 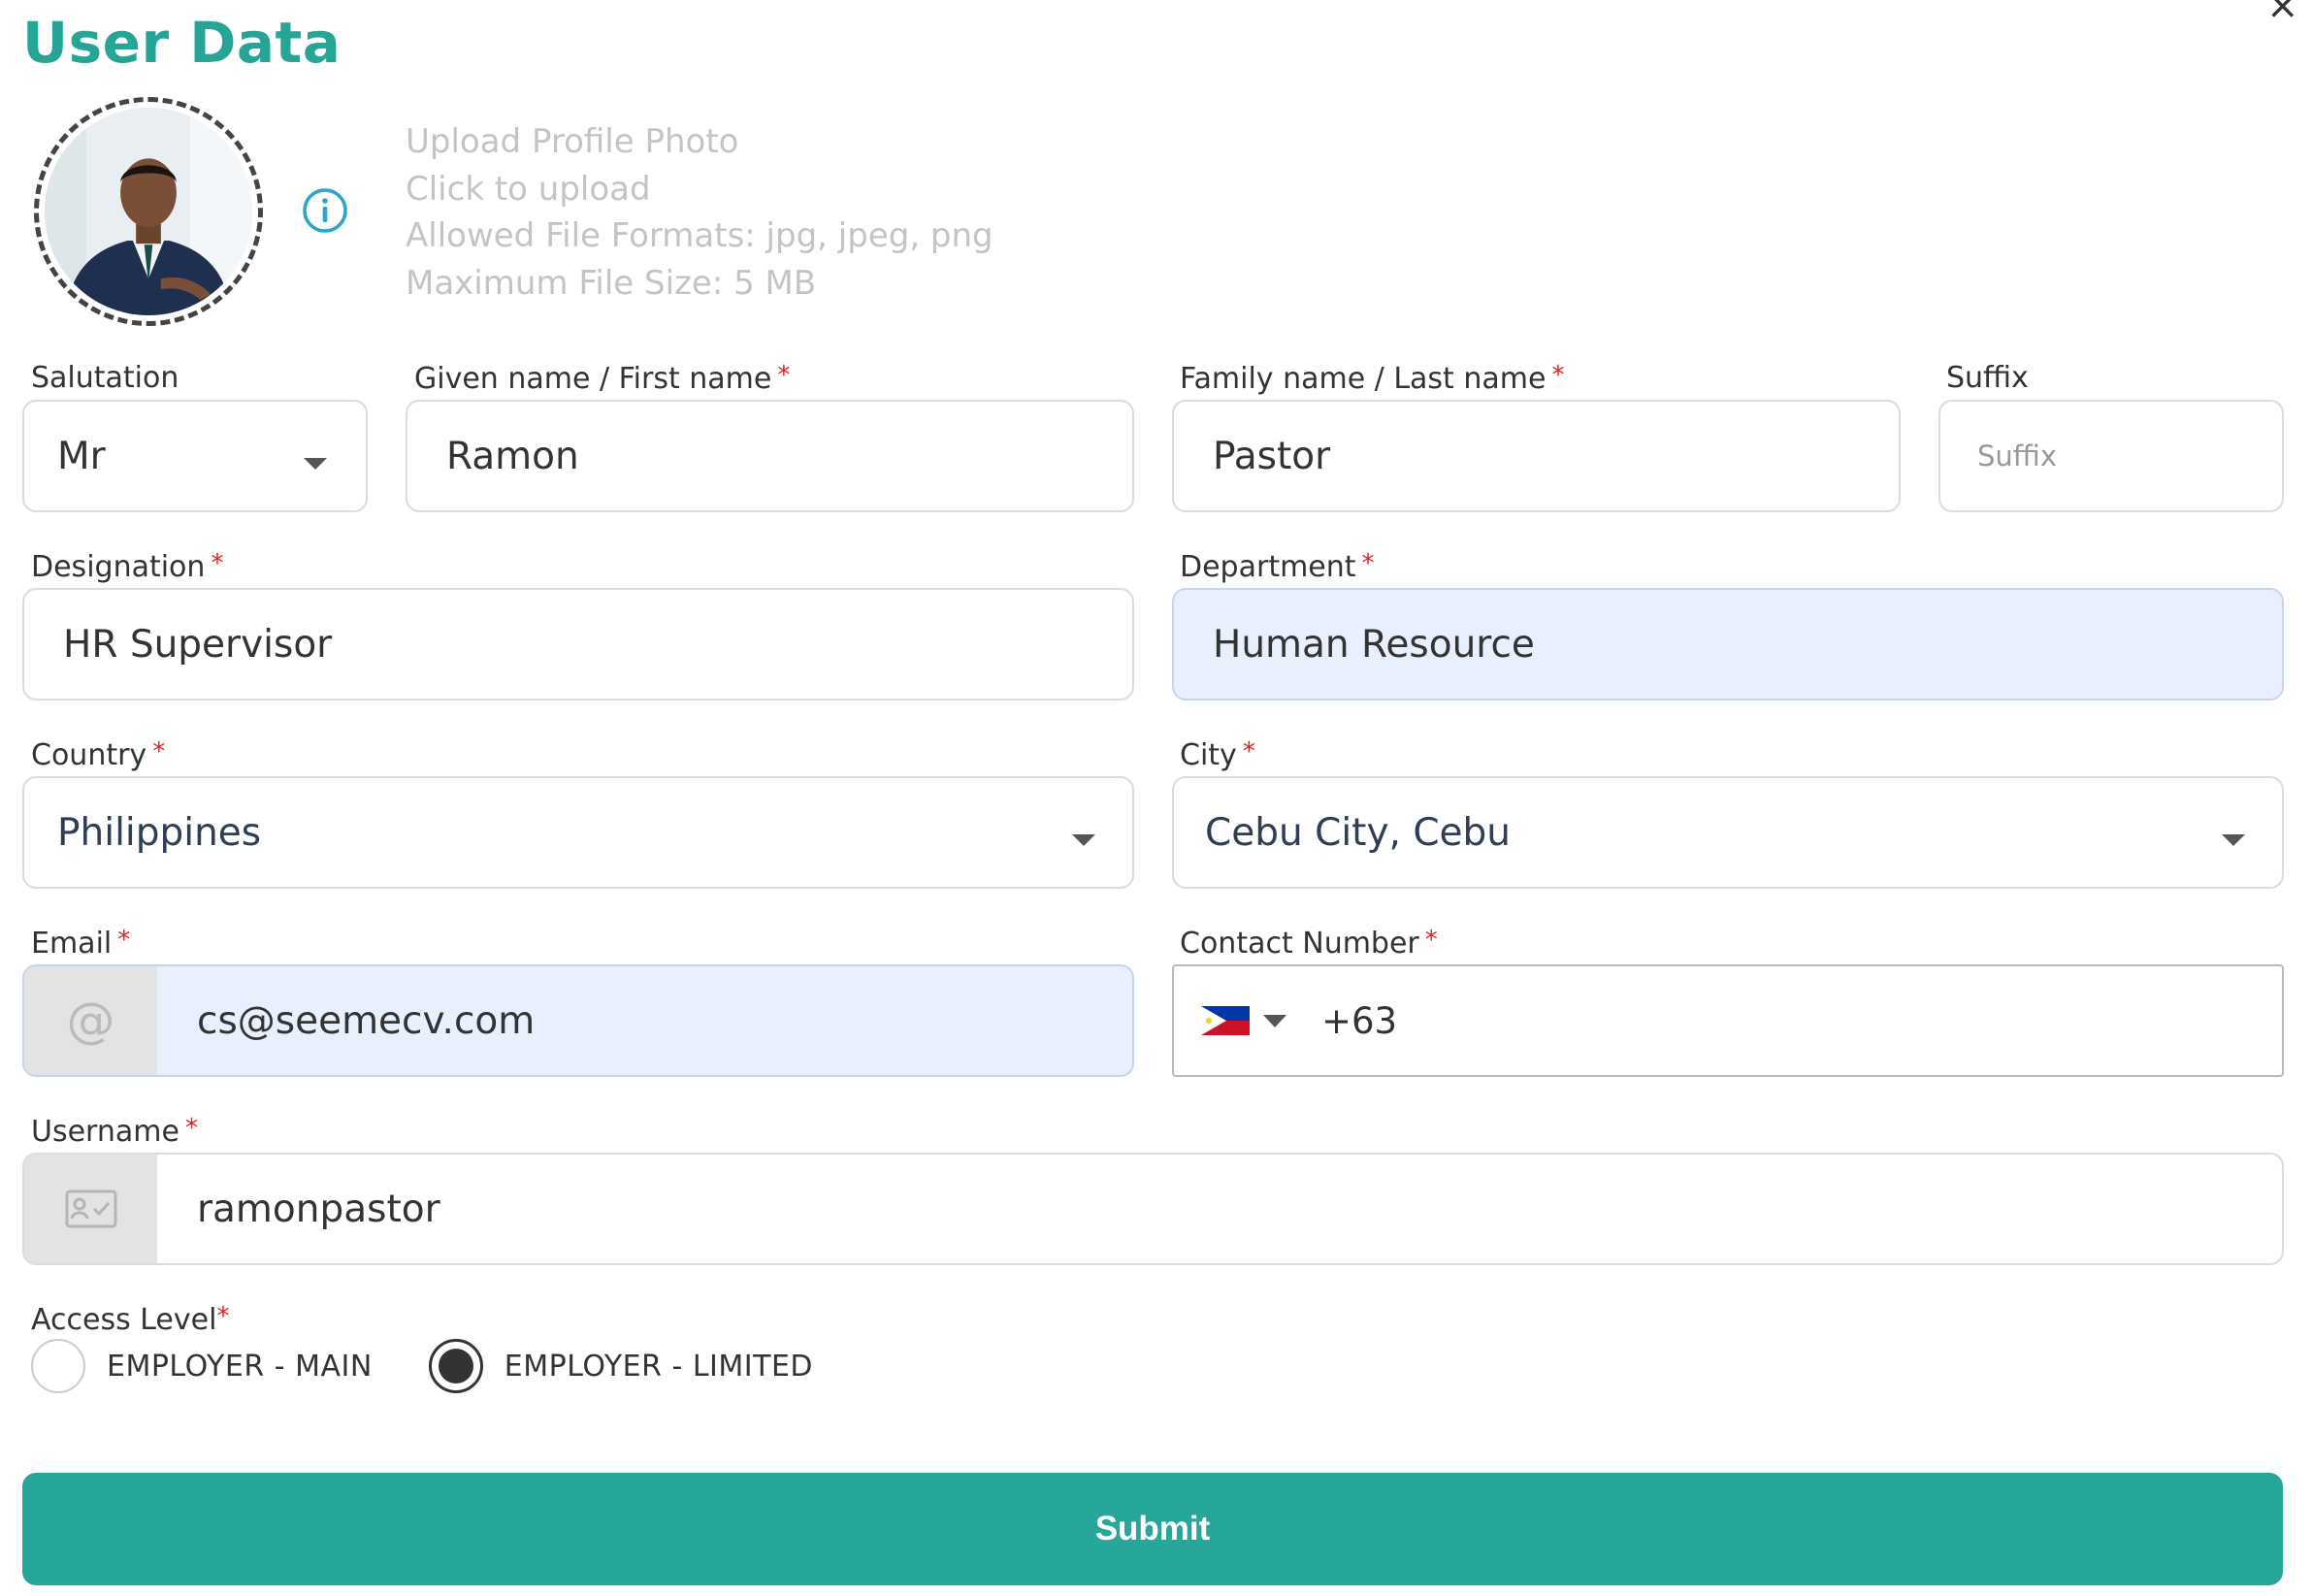 What do you see at coordinates (572, 141) in the screenshot?
I see `upload-title: Upload Profile Photo` at bounding box center [572, 141].